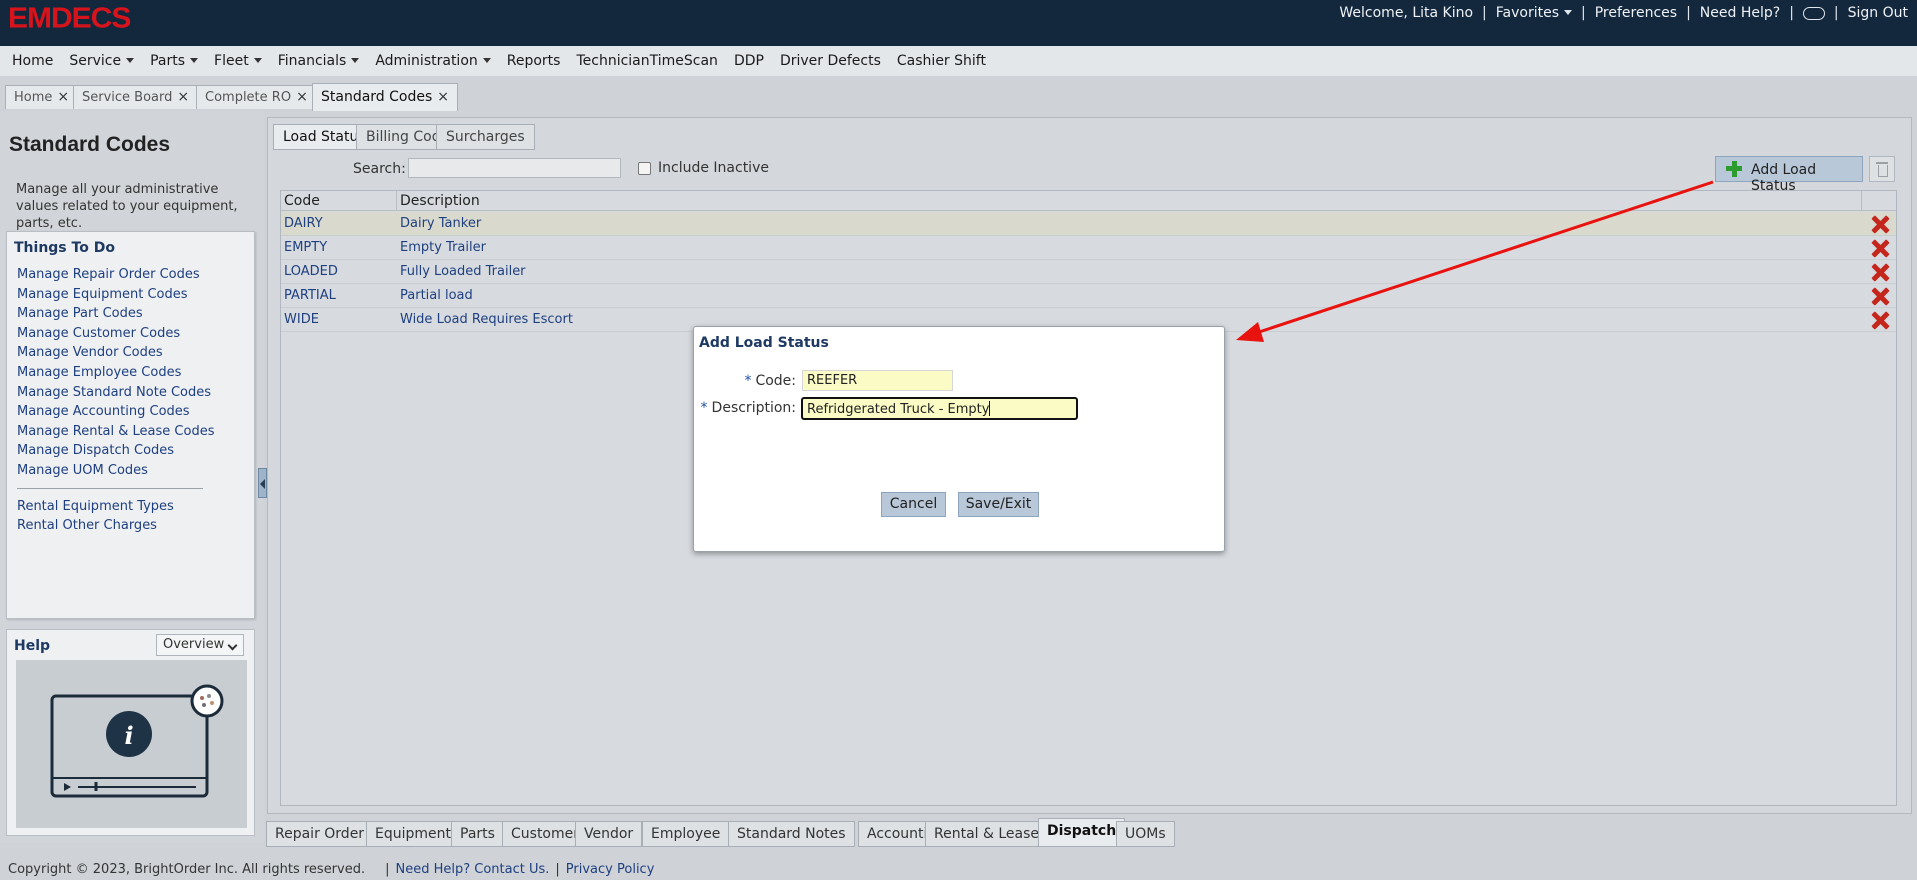 The height and width of the screenshot is (880, 1917). Describe the element at coordinates (262, 483) in the screenshot. I see `collapse-panel-handle` at that location.